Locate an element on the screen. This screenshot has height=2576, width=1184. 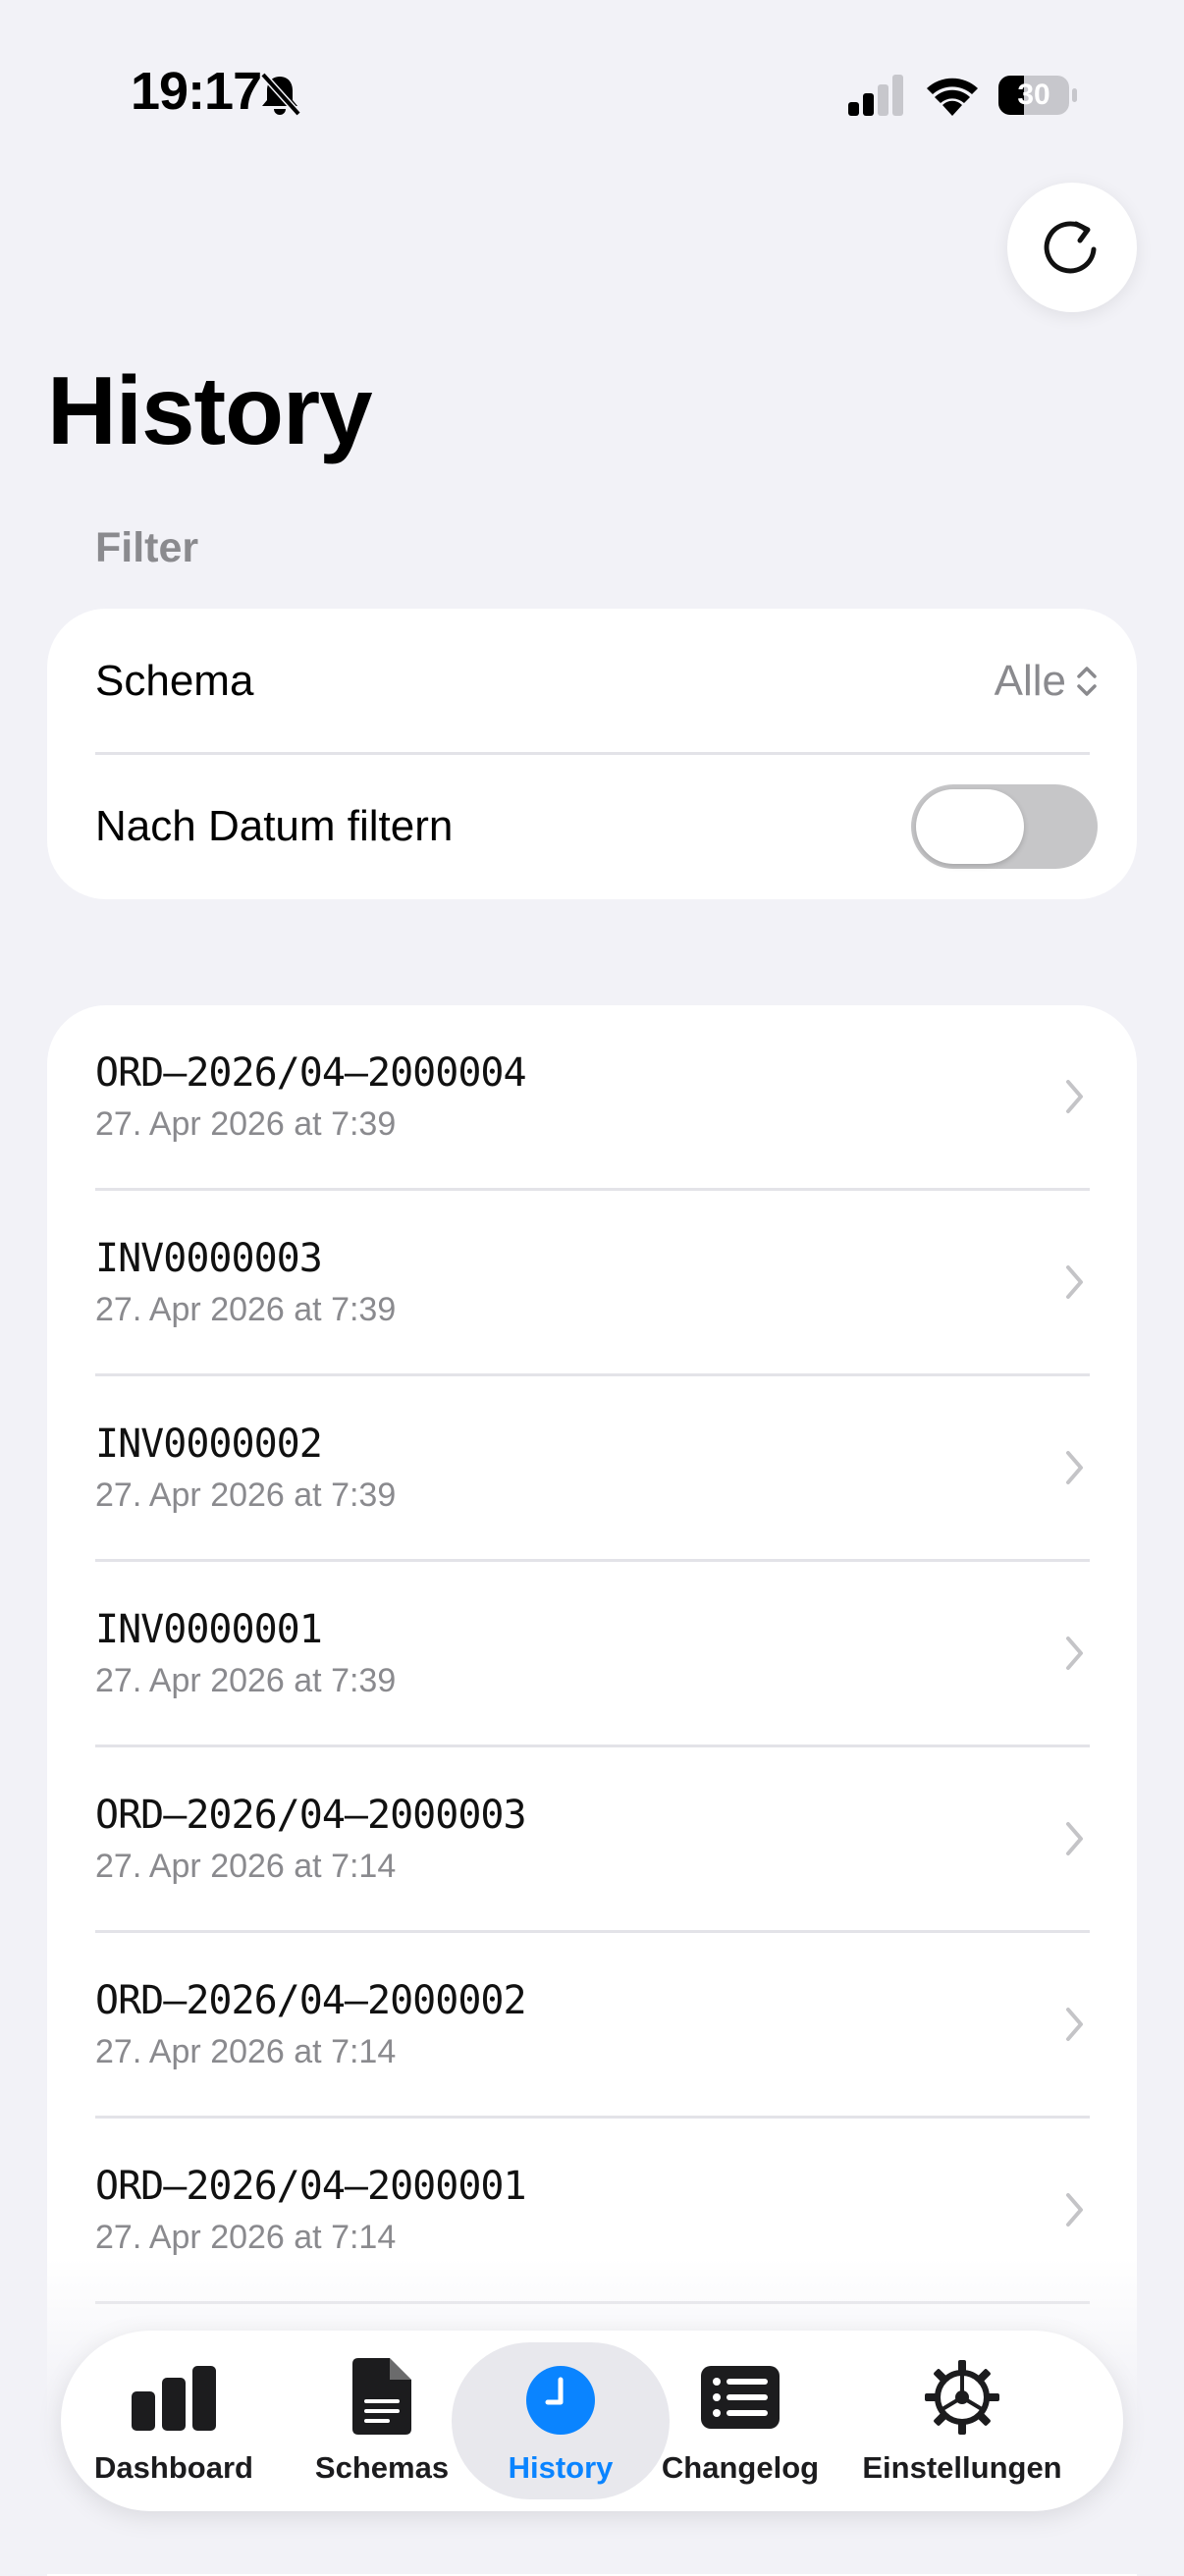
tab-label: Dashboard is located at coordinates (173, 2467).